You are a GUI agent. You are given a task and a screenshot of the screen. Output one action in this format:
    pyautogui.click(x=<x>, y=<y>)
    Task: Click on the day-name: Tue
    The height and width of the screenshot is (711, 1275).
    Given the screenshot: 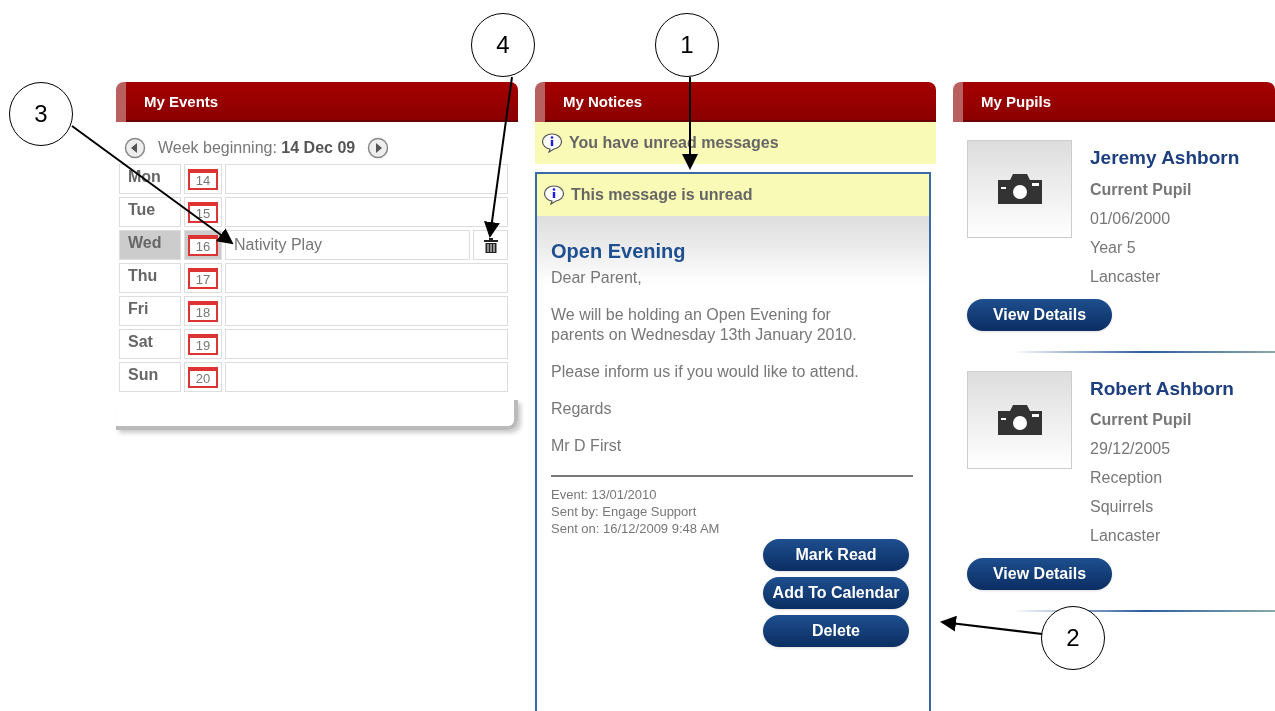 What is the action you would take?
    pyautogui.click(x=142, y=209)
    